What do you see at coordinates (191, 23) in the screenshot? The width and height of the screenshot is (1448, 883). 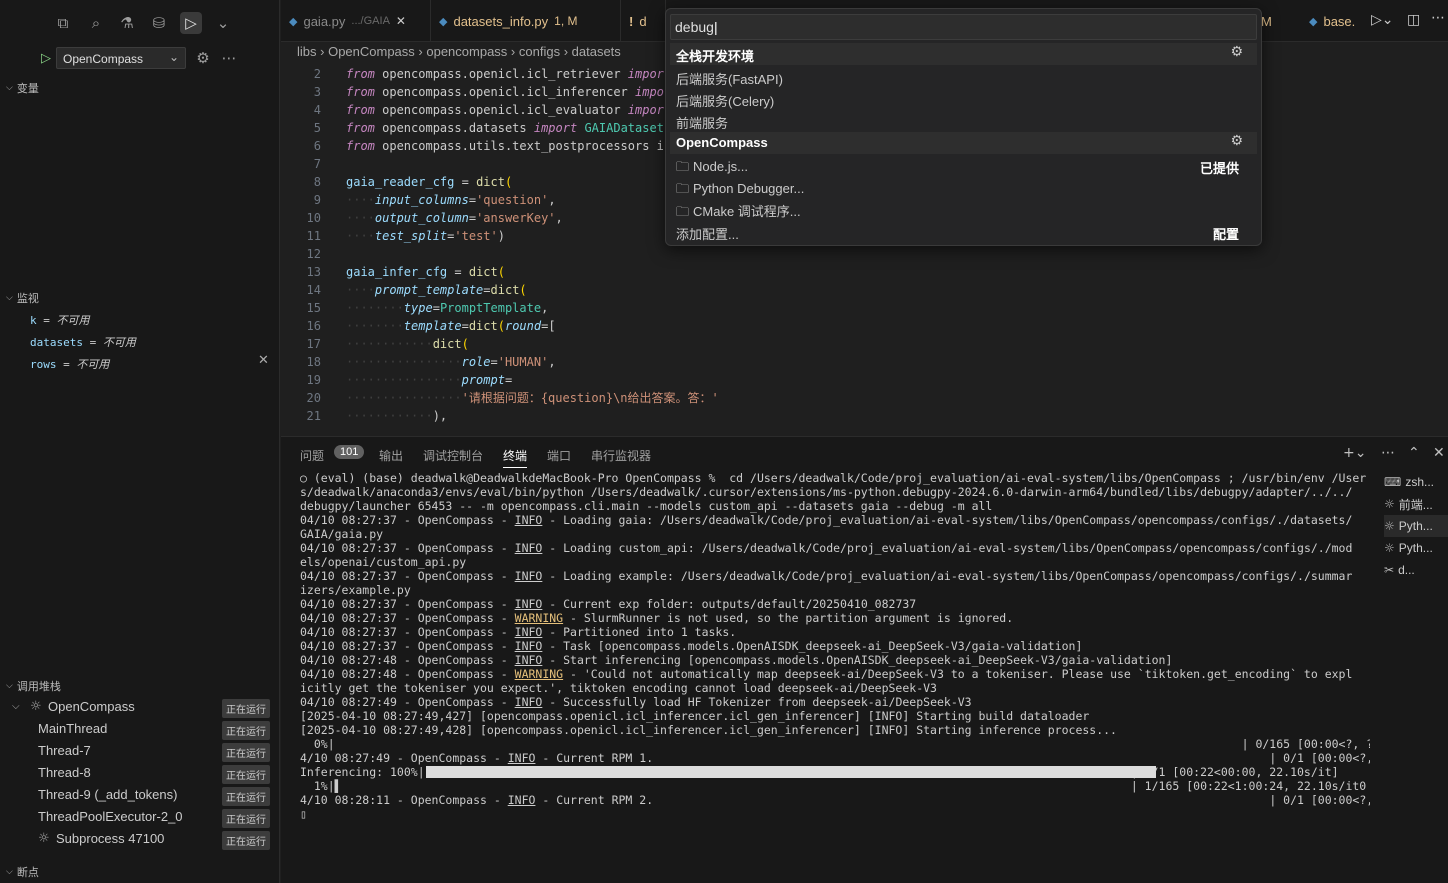 I see `run-debug-icon: ▷` at bounding box center [191, 23].